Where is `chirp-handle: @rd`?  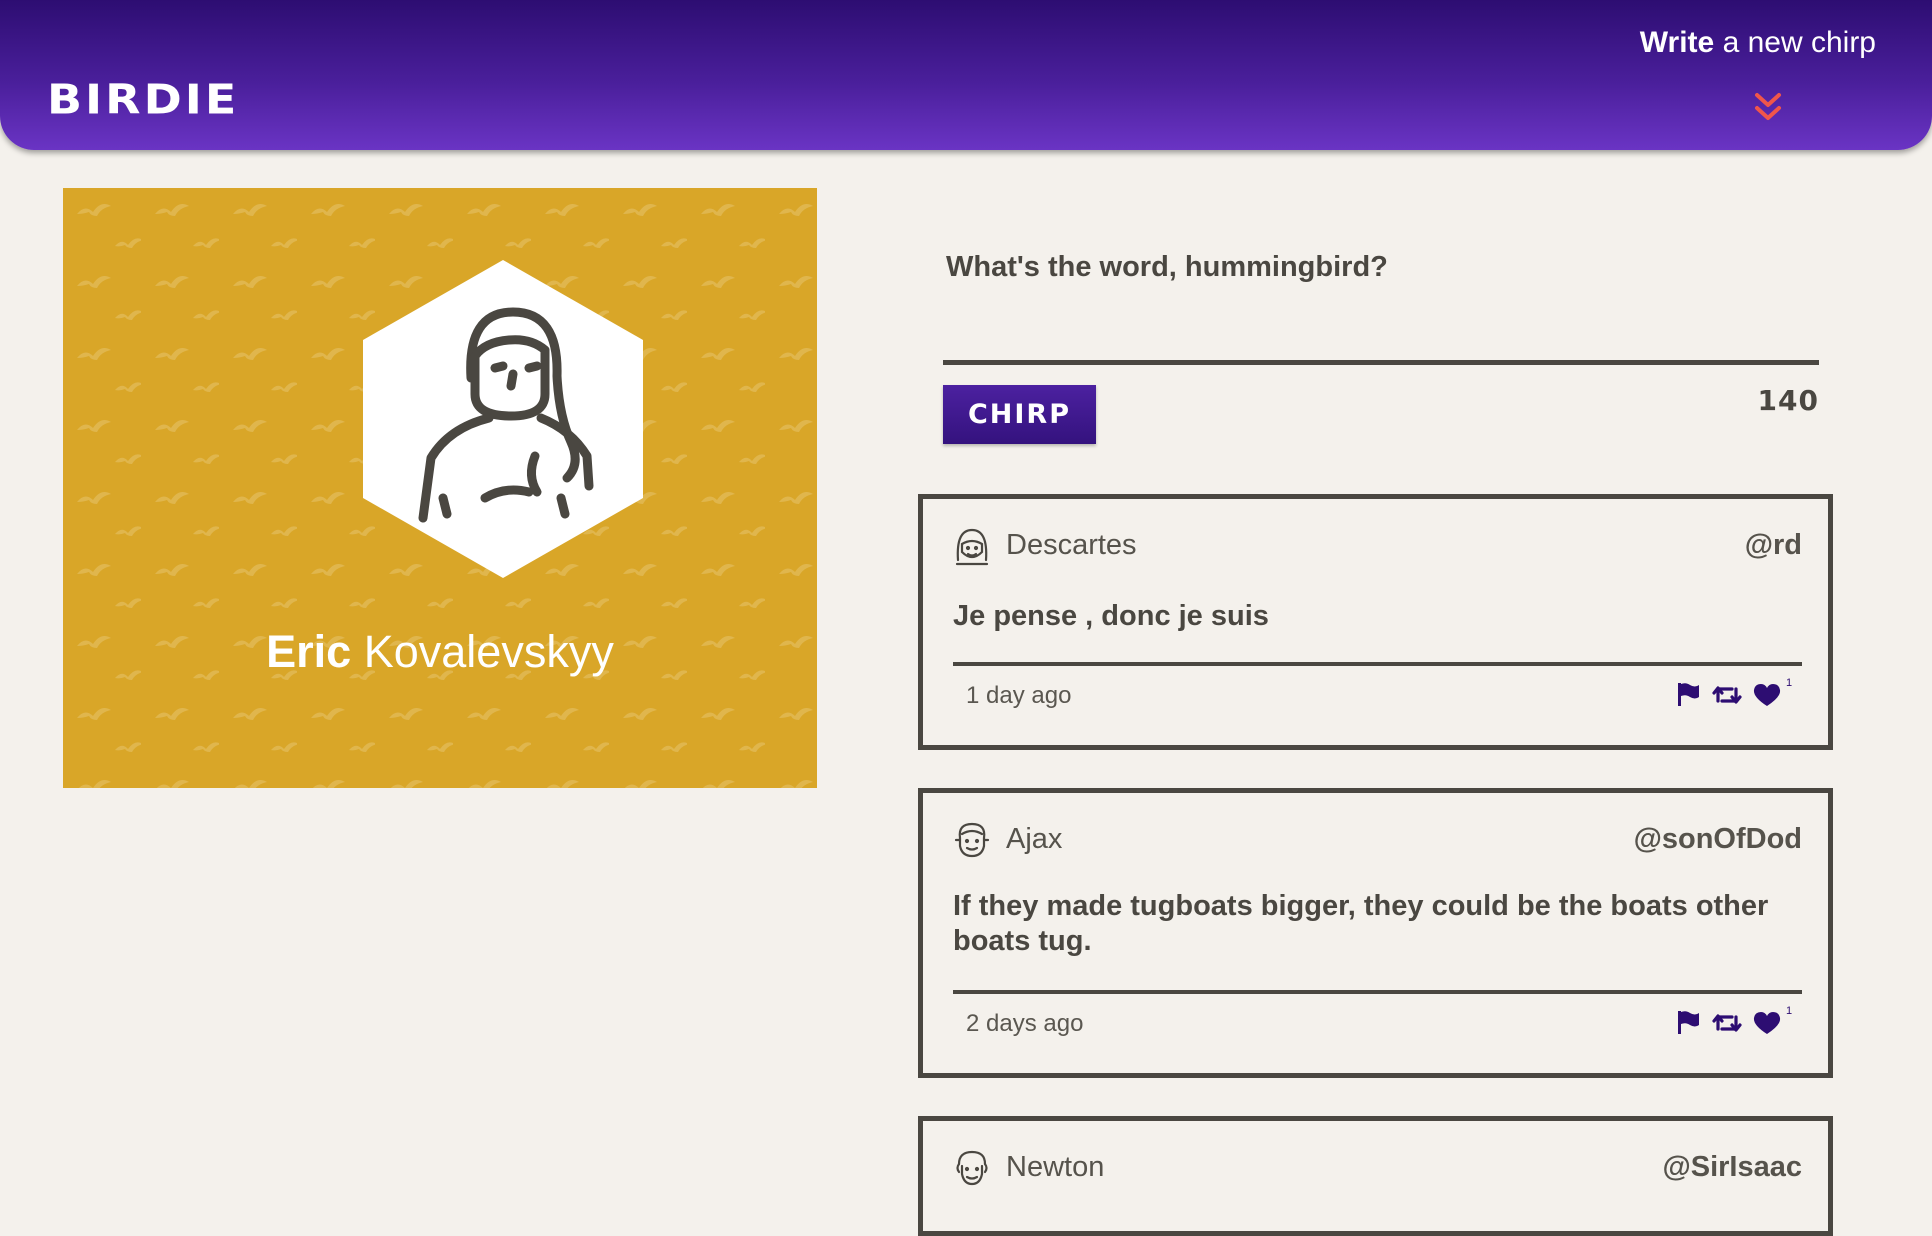
chirp-handle: @rd is located at coordinates (1773, 545).